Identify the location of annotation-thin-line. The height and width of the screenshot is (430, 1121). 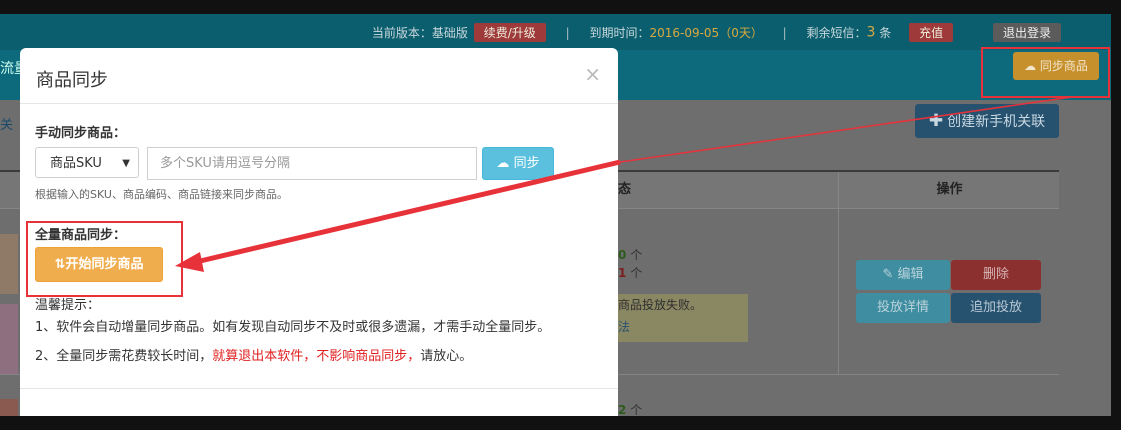
(846, 129).